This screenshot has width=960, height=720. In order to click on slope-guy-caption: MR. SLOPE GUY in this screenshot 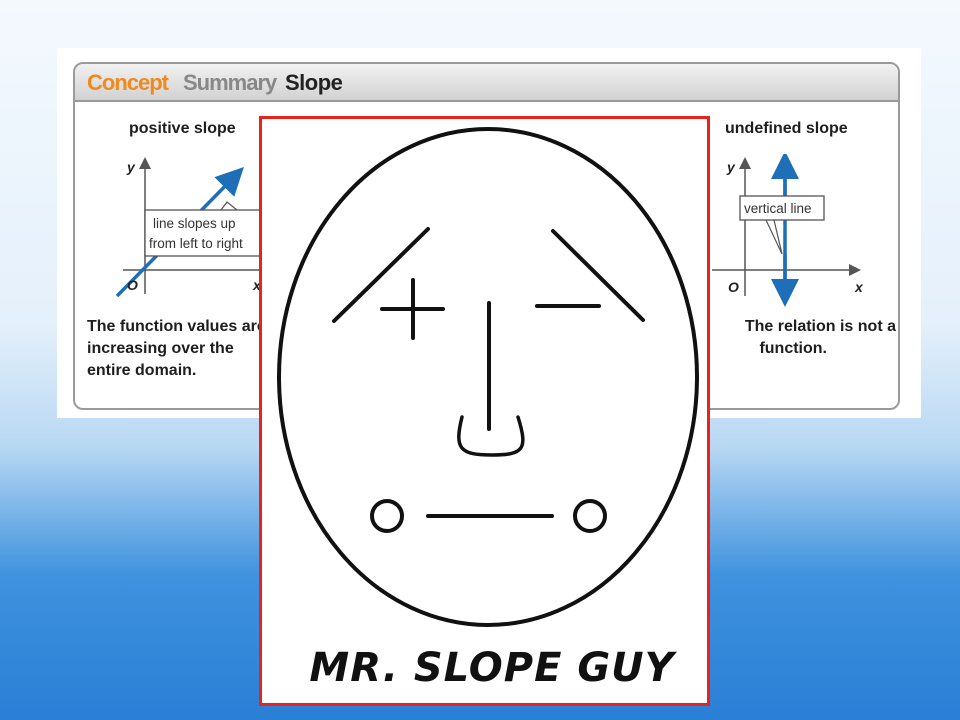, I will do `click(492, 668)`.